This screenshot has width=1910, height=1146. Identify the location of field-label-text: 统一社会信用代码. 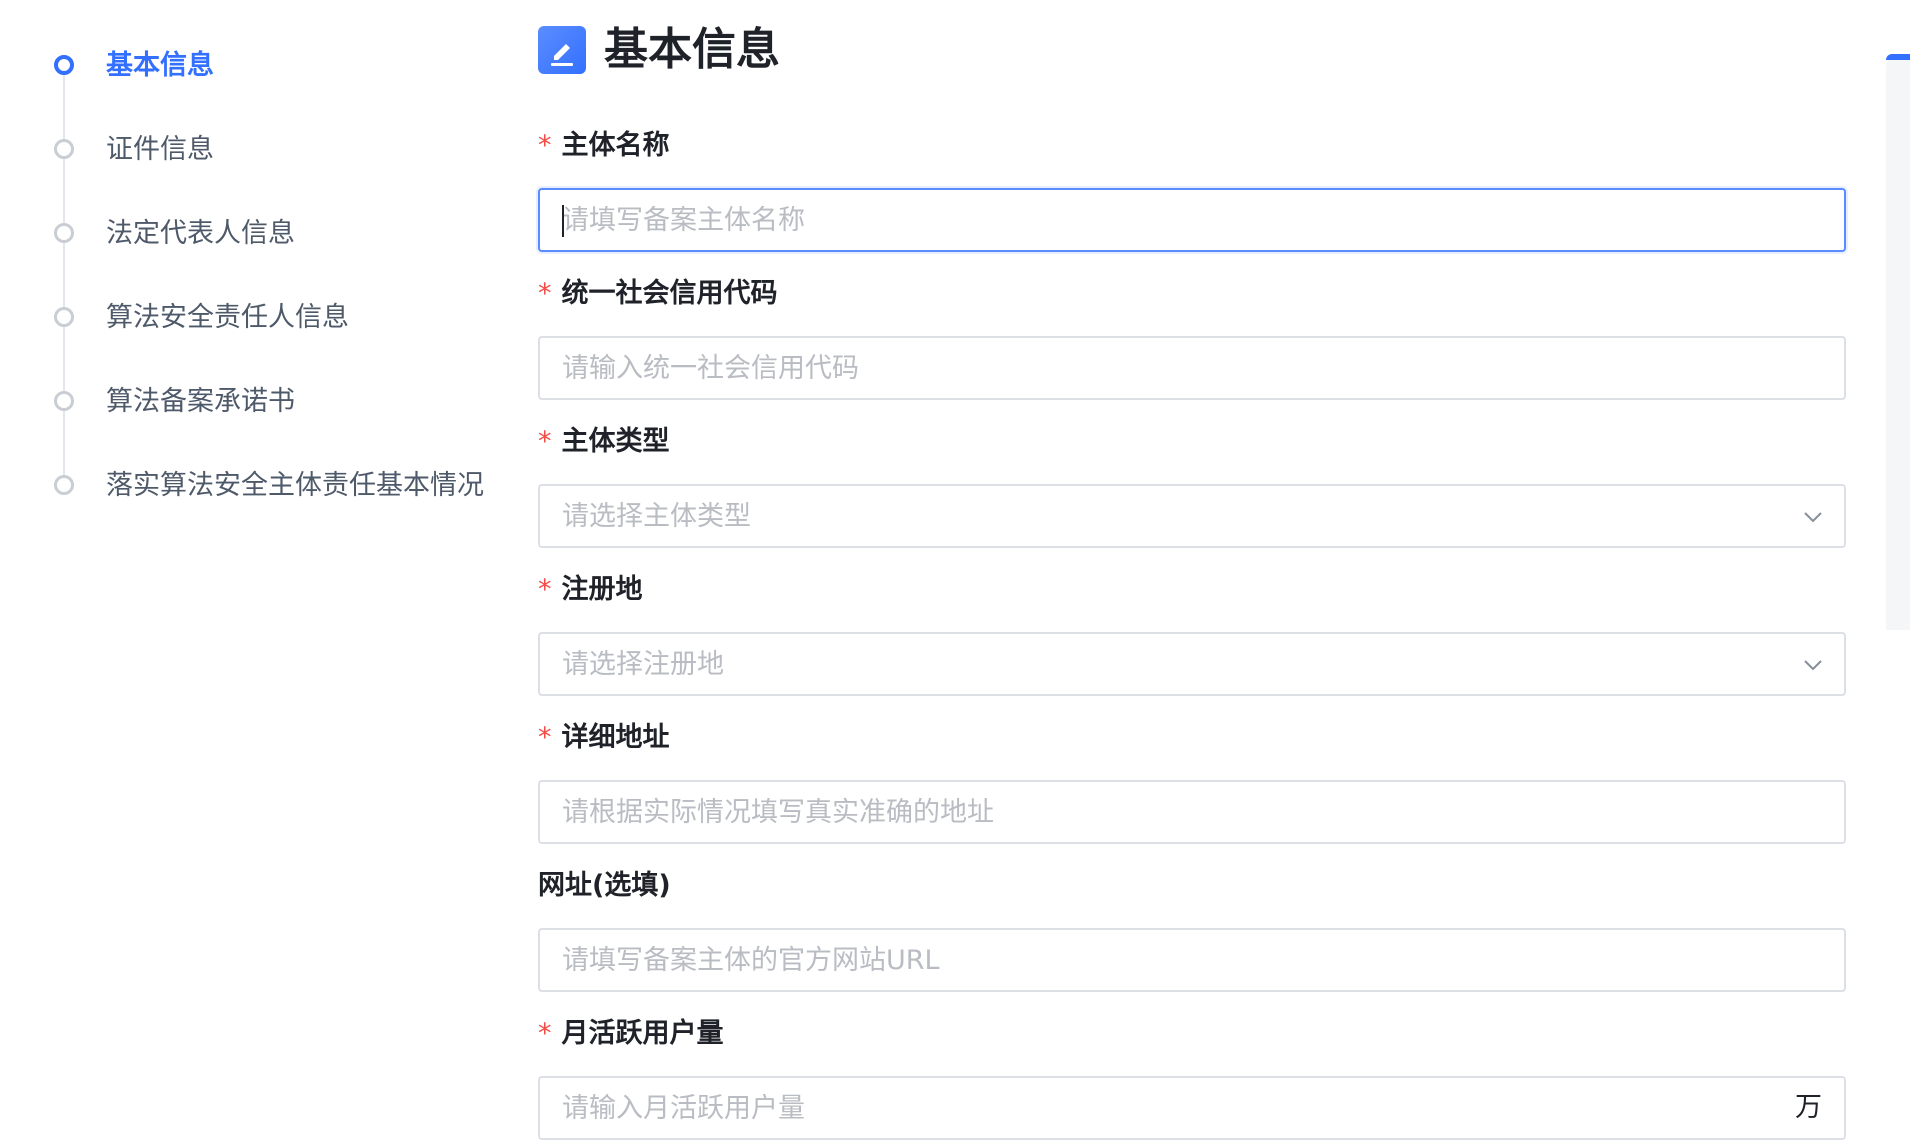
(669, 293).